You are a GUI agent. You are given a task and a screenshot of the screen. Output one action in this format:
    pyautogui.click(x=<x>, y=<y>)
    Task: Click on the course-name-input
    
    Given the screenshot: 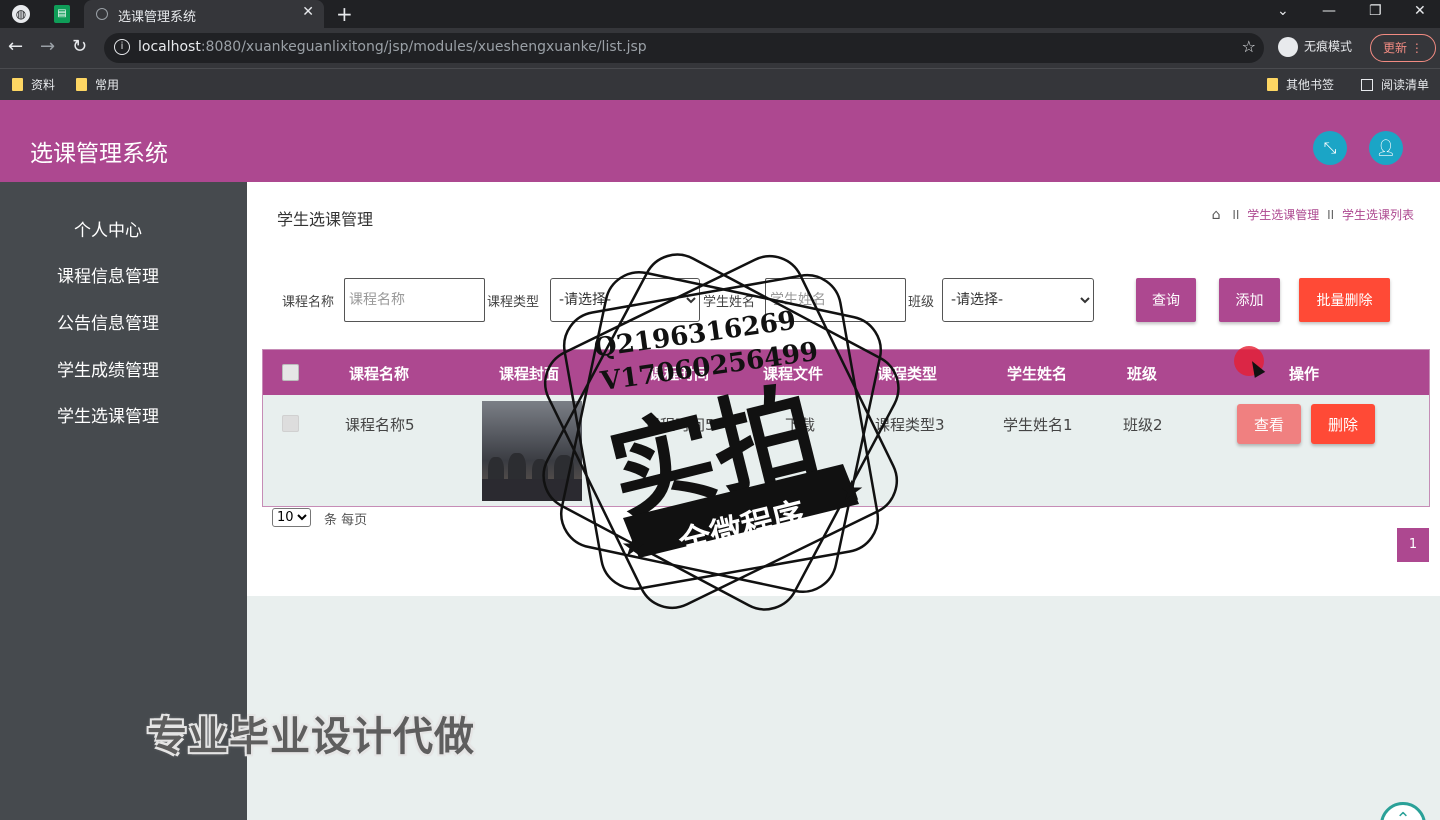 What is the action you would take?
    pyautogui.click(x=414, y=300)
    